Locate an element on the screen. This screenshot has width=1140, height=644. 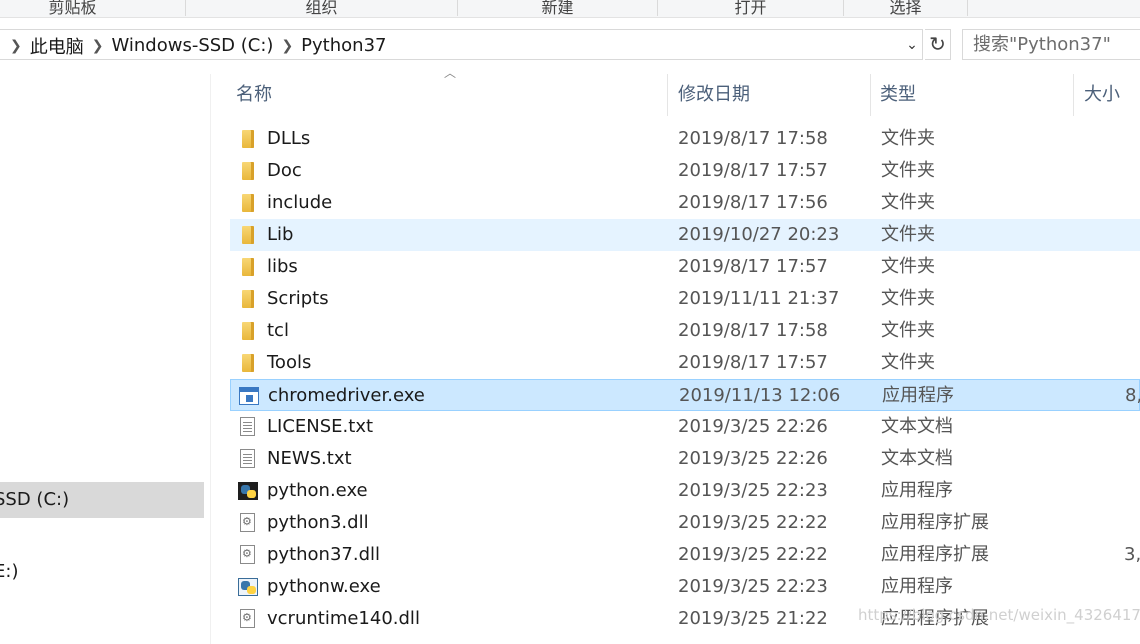
file-row: python37.dll 2019/3/25 22:22 应用程序扩展 3, is located at coordinates (685, 555).